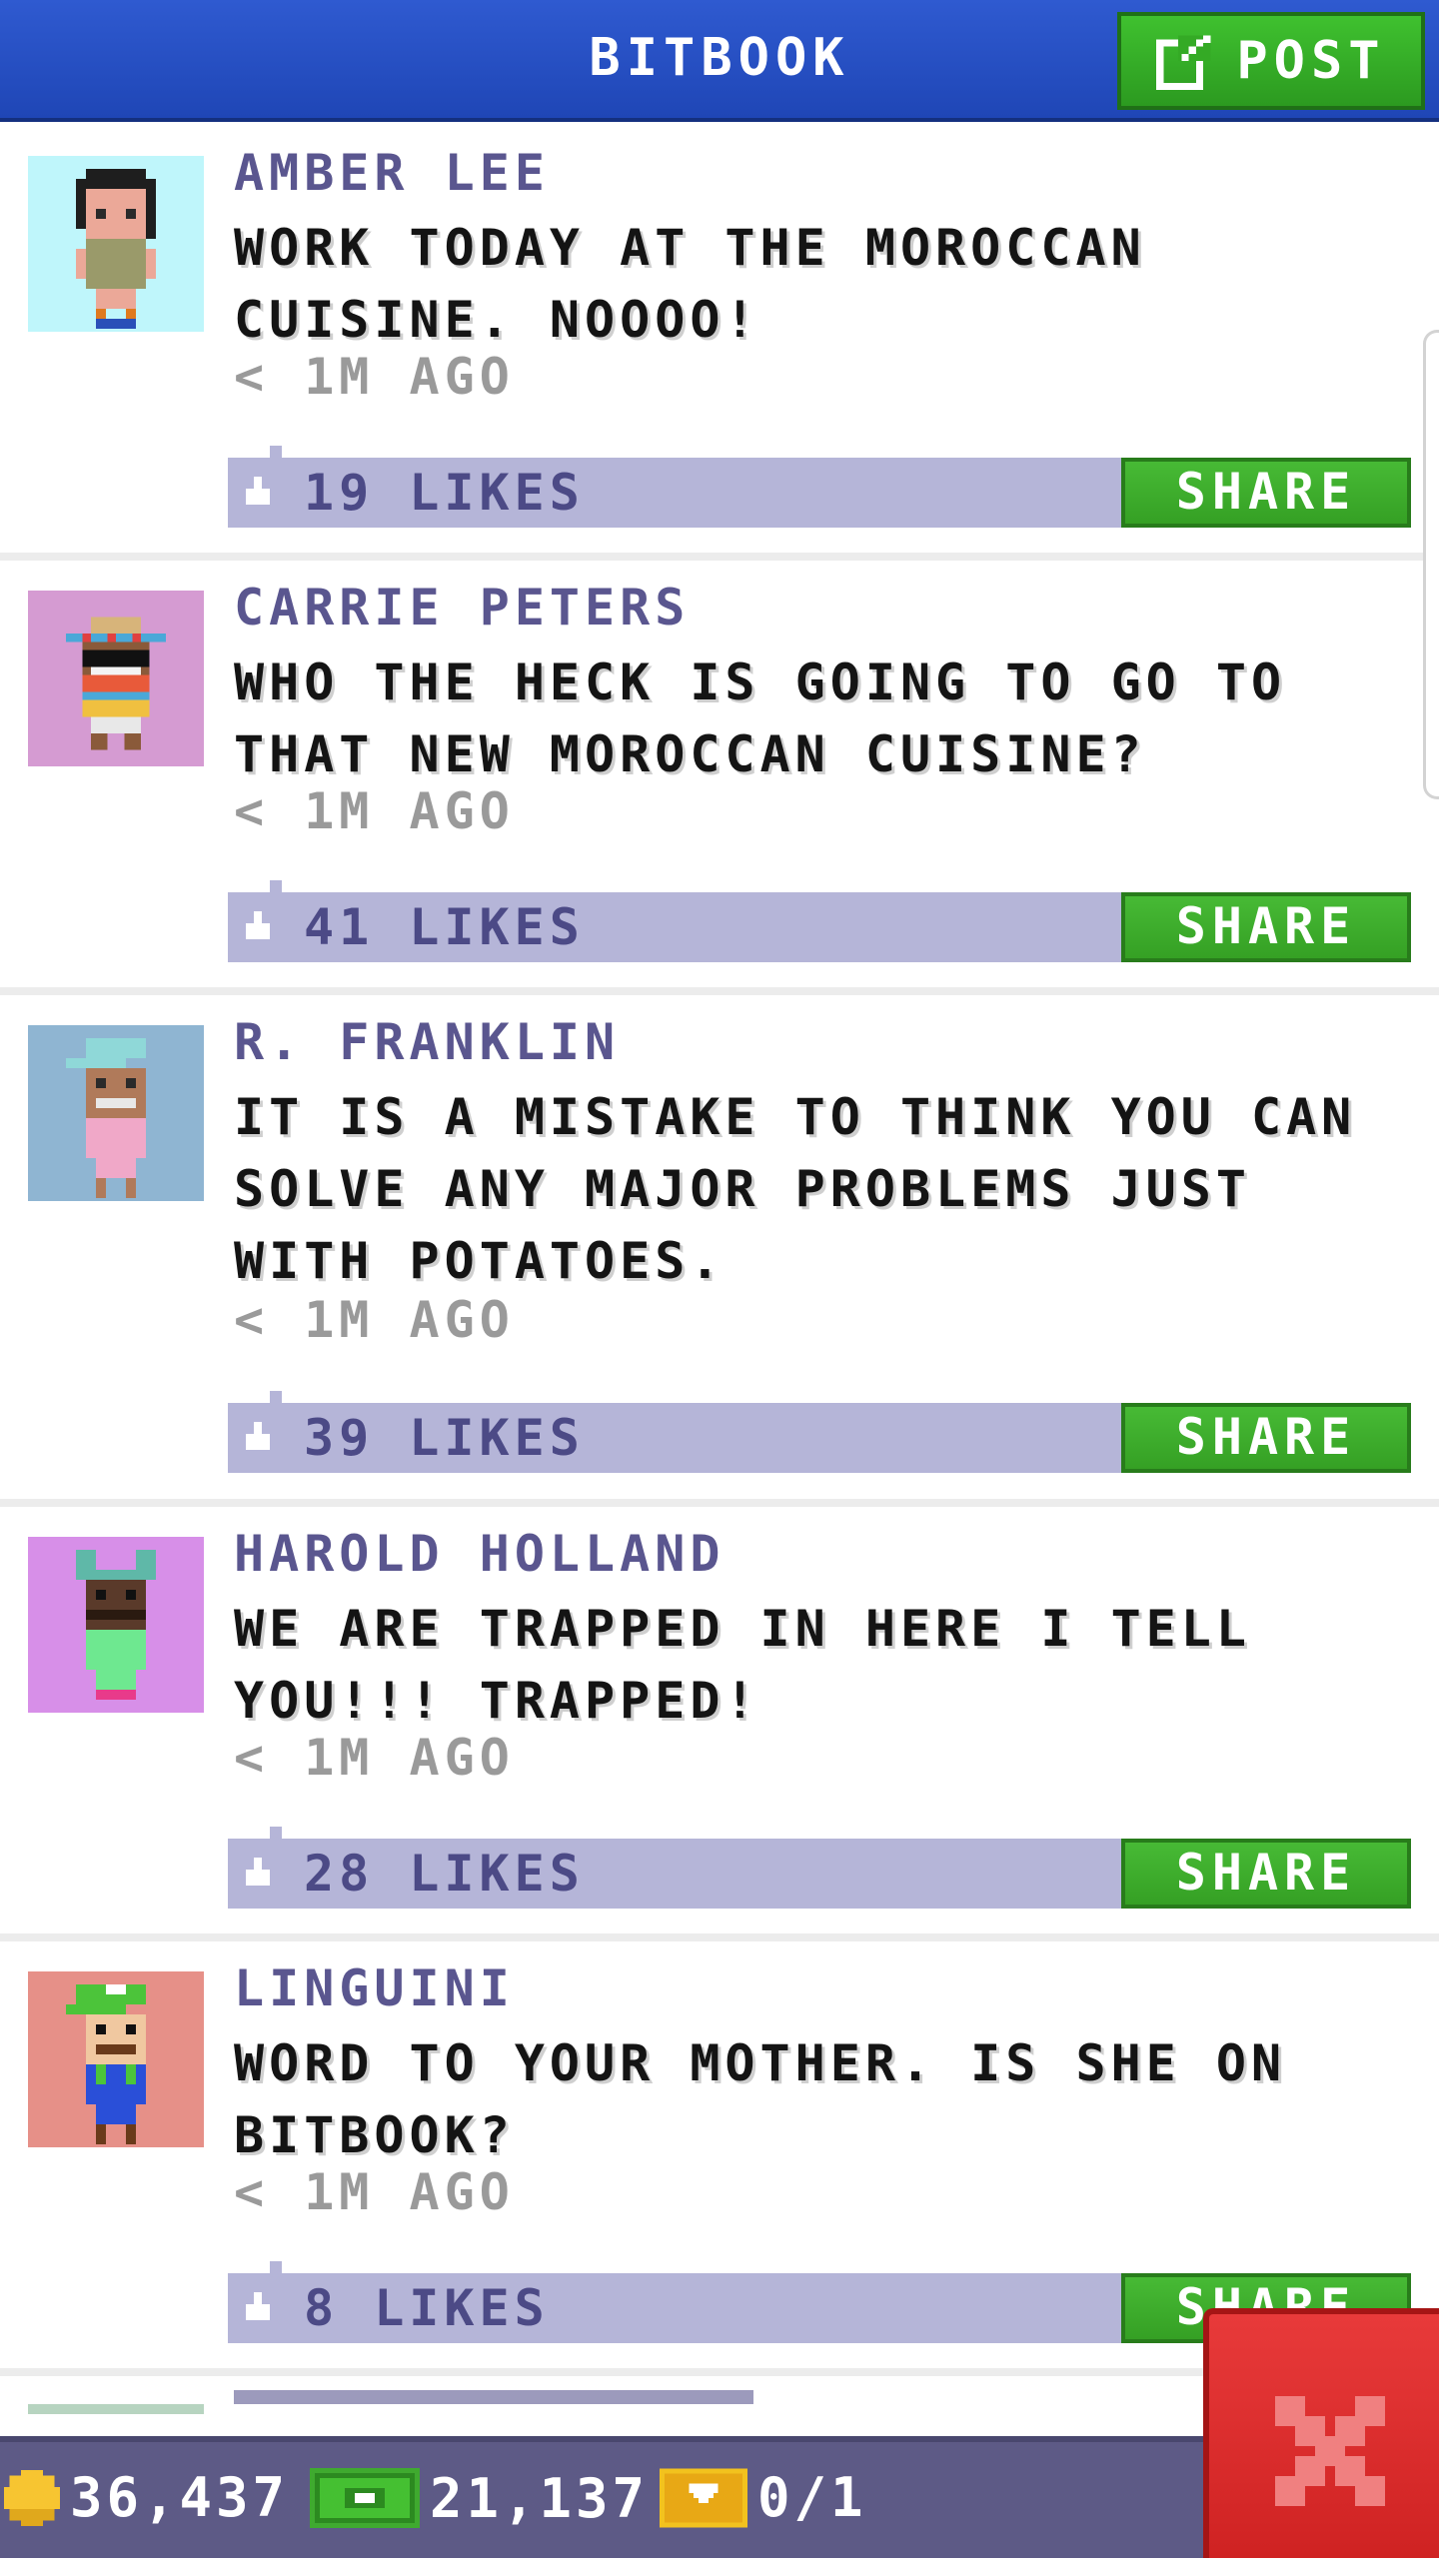 This screenshot has width=1439, height=2576. Describe the element at coordinates (819, 921) in the screenshot. I see `likes-bar: 41 LIKES SHARE` at that location.